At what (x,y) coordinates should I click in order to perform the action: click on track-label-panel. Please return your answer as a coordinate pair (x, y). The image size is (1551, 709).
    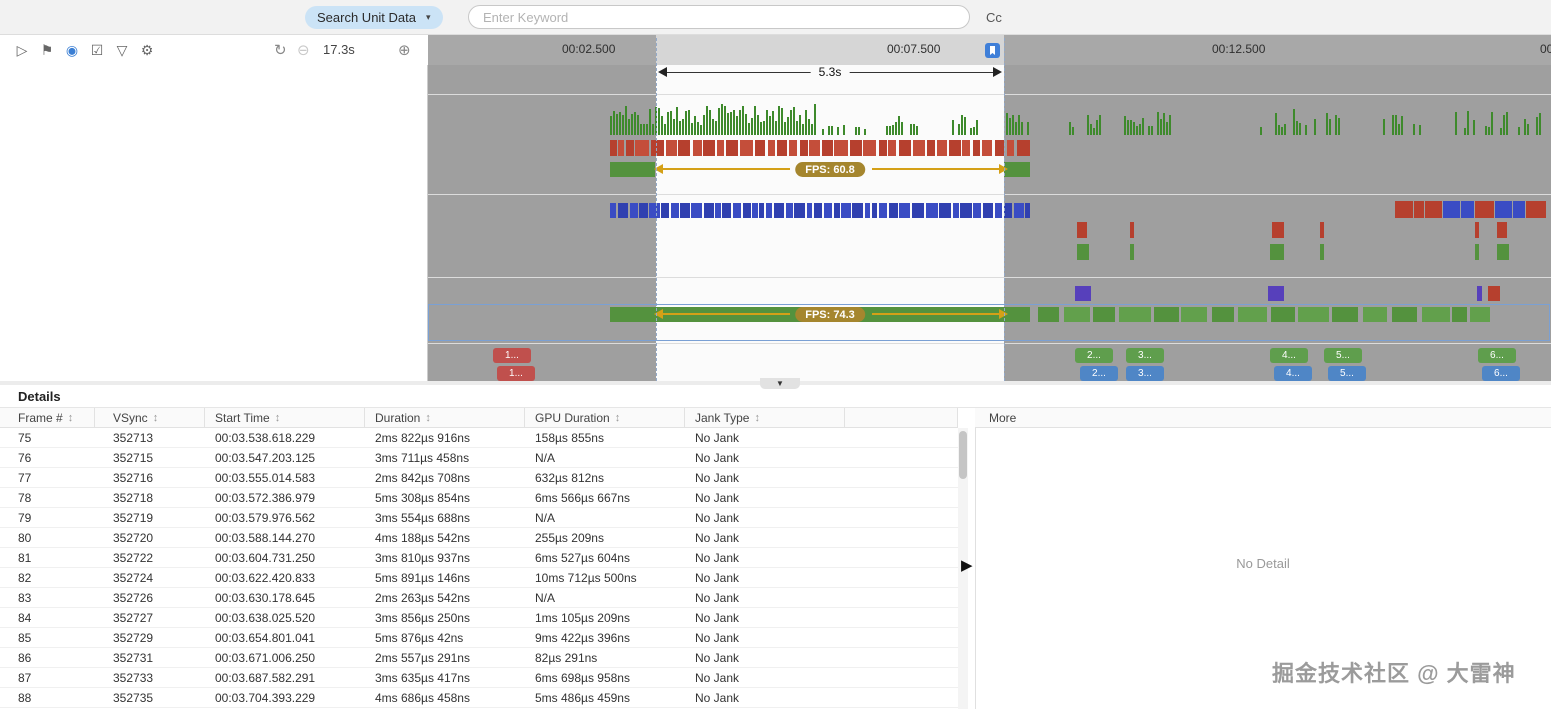
    Looking at the image, I should click on (214, 223).